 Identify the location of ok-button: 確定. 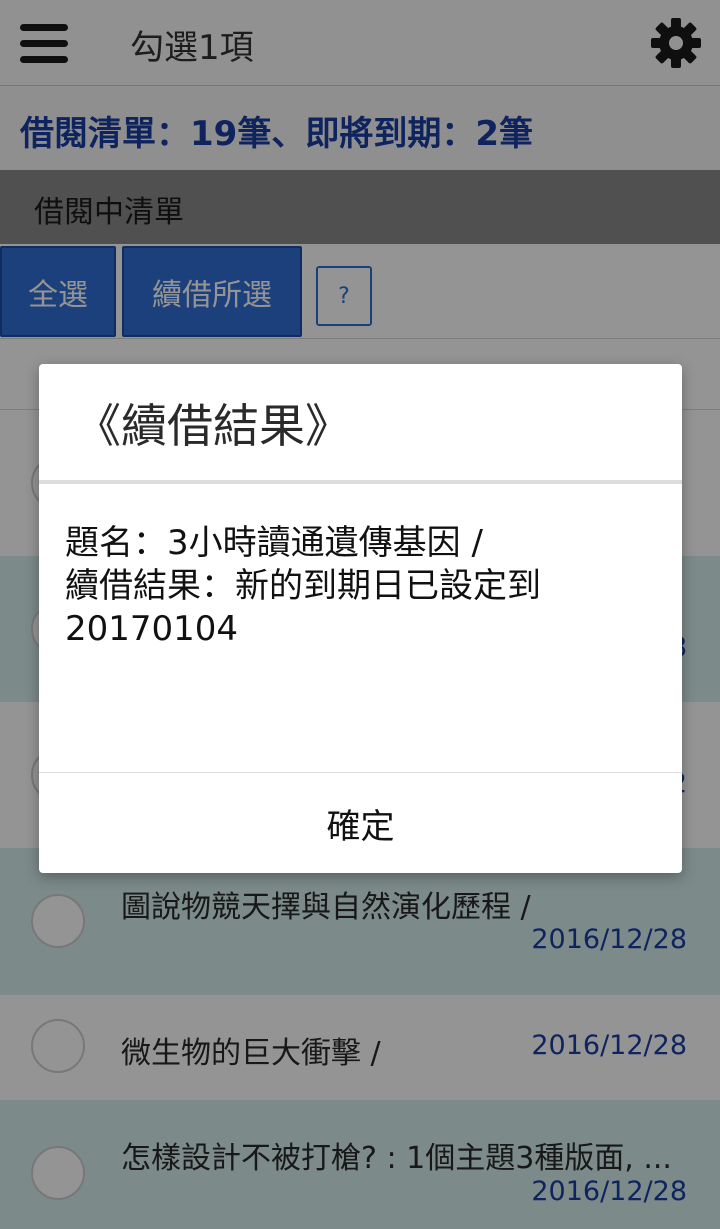
(360, 823).